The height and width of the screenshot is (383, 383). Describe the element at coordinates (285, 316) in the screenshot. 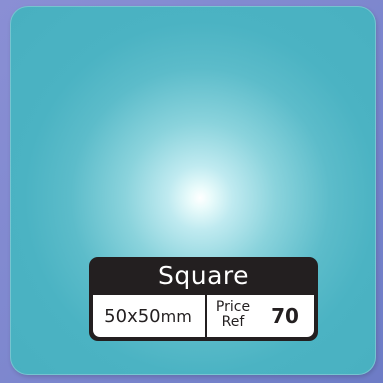

I see `price-ref-value: 70` at that location.